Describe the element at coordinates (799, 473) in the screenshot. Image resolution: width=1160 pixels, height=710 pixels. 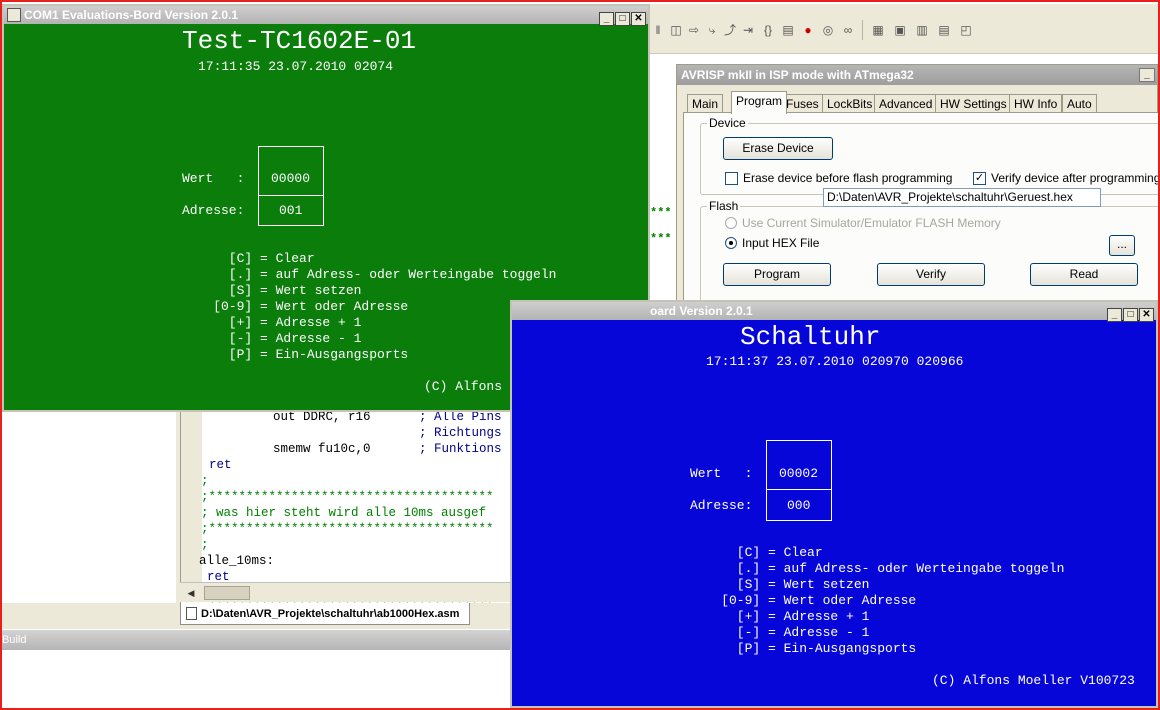
I see `wert-value: 00002` at that location.